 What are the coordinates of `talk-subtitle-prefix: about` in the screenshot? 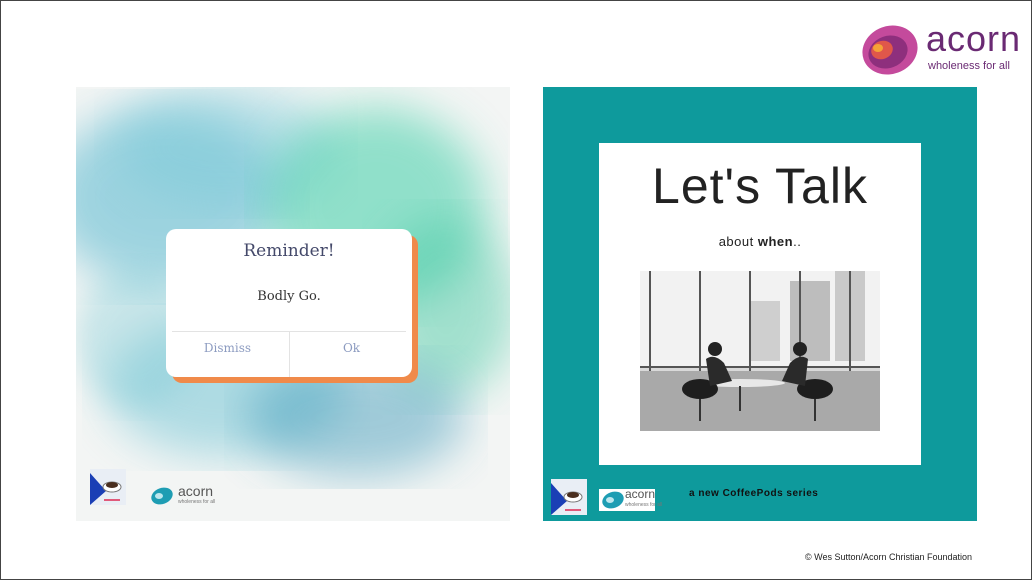 It's located at (738, 241).